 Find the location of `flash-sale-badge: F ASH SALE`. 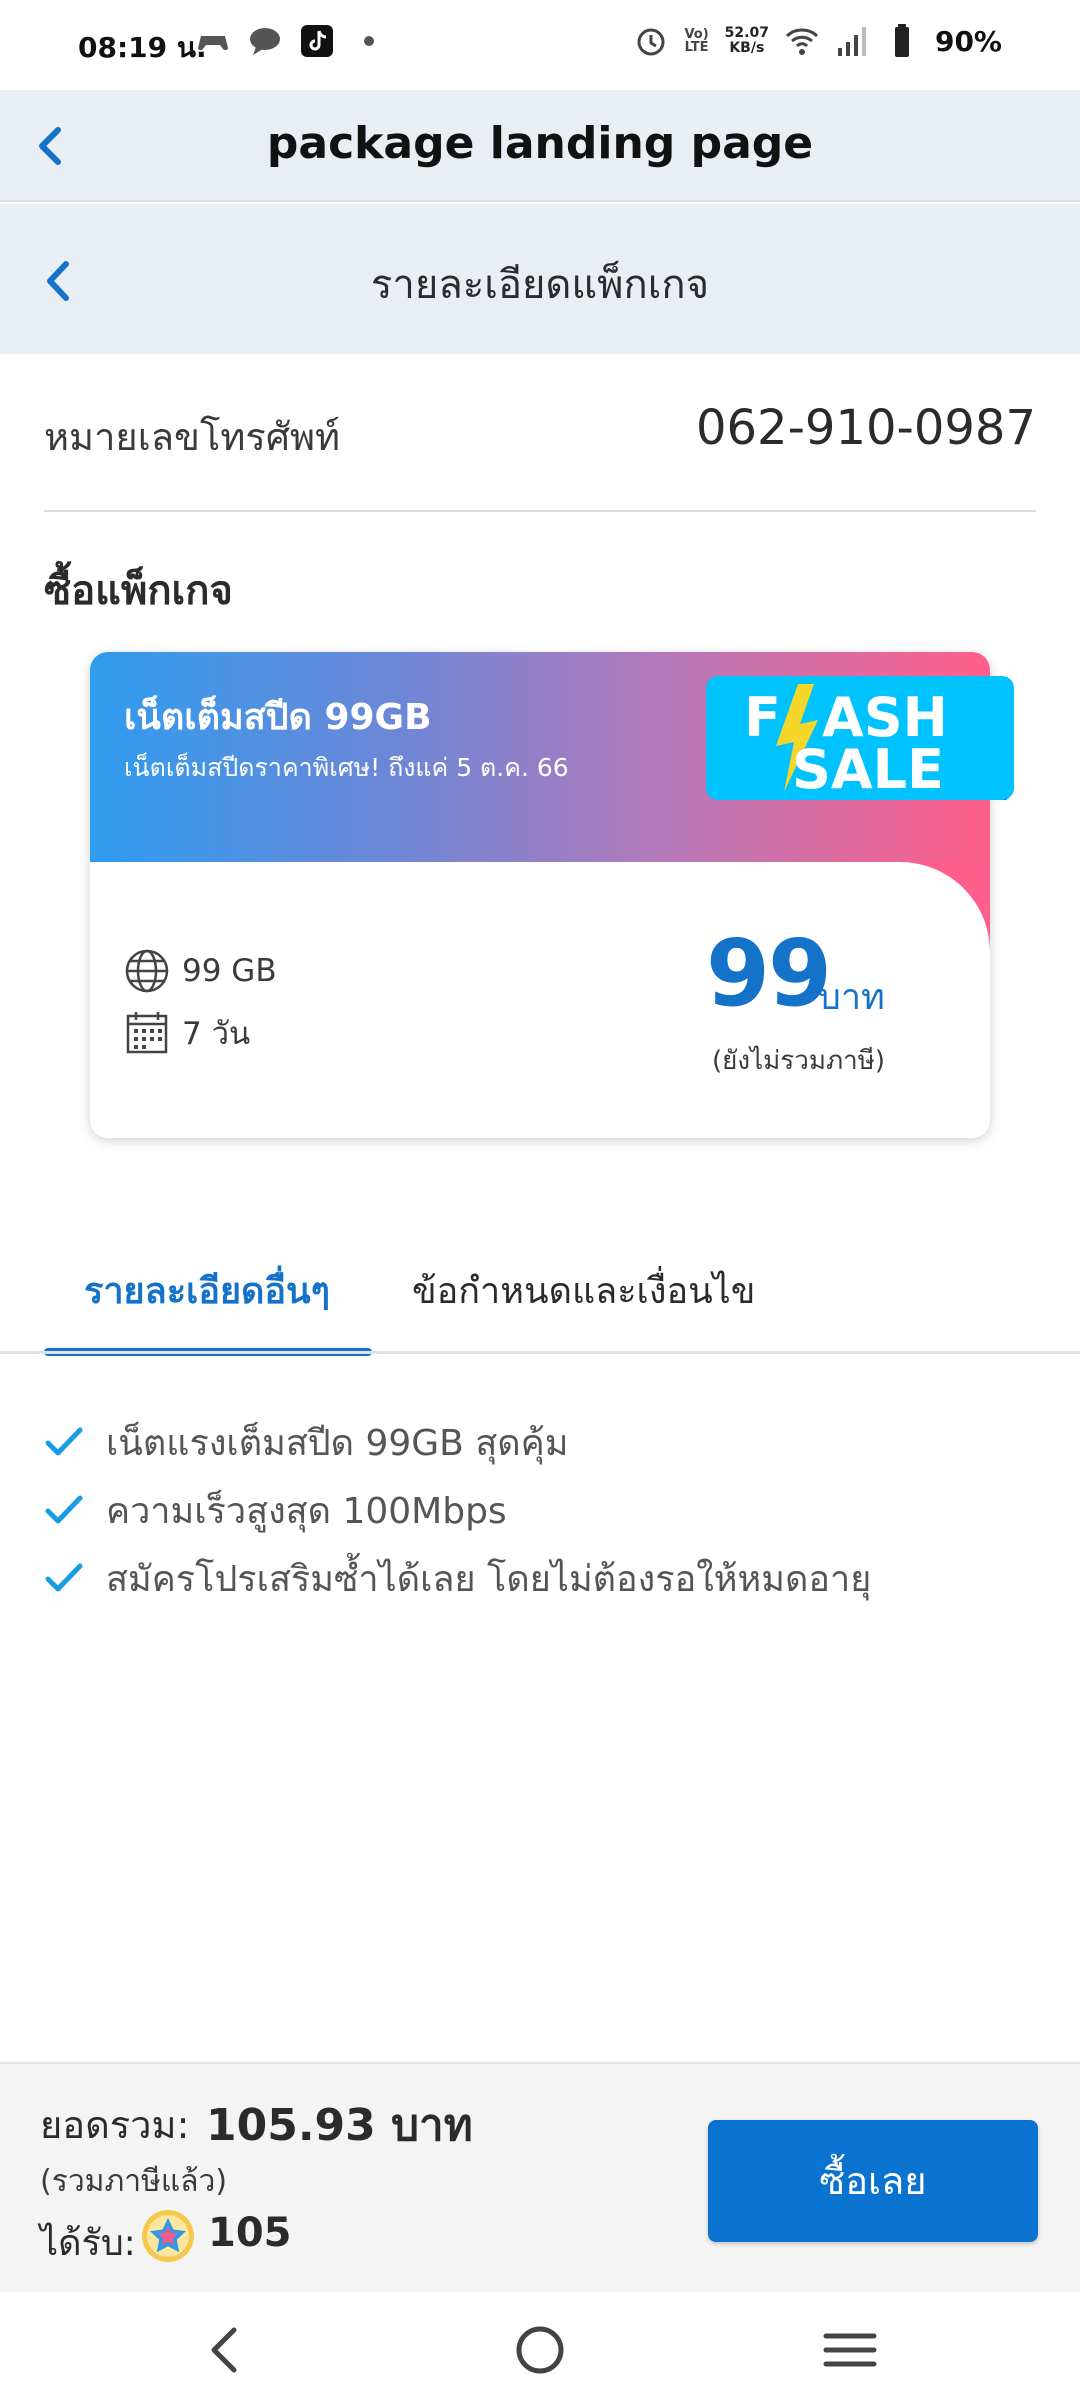

flash-sale-badge: F ASH SALE is located at coordinates (860, 738).